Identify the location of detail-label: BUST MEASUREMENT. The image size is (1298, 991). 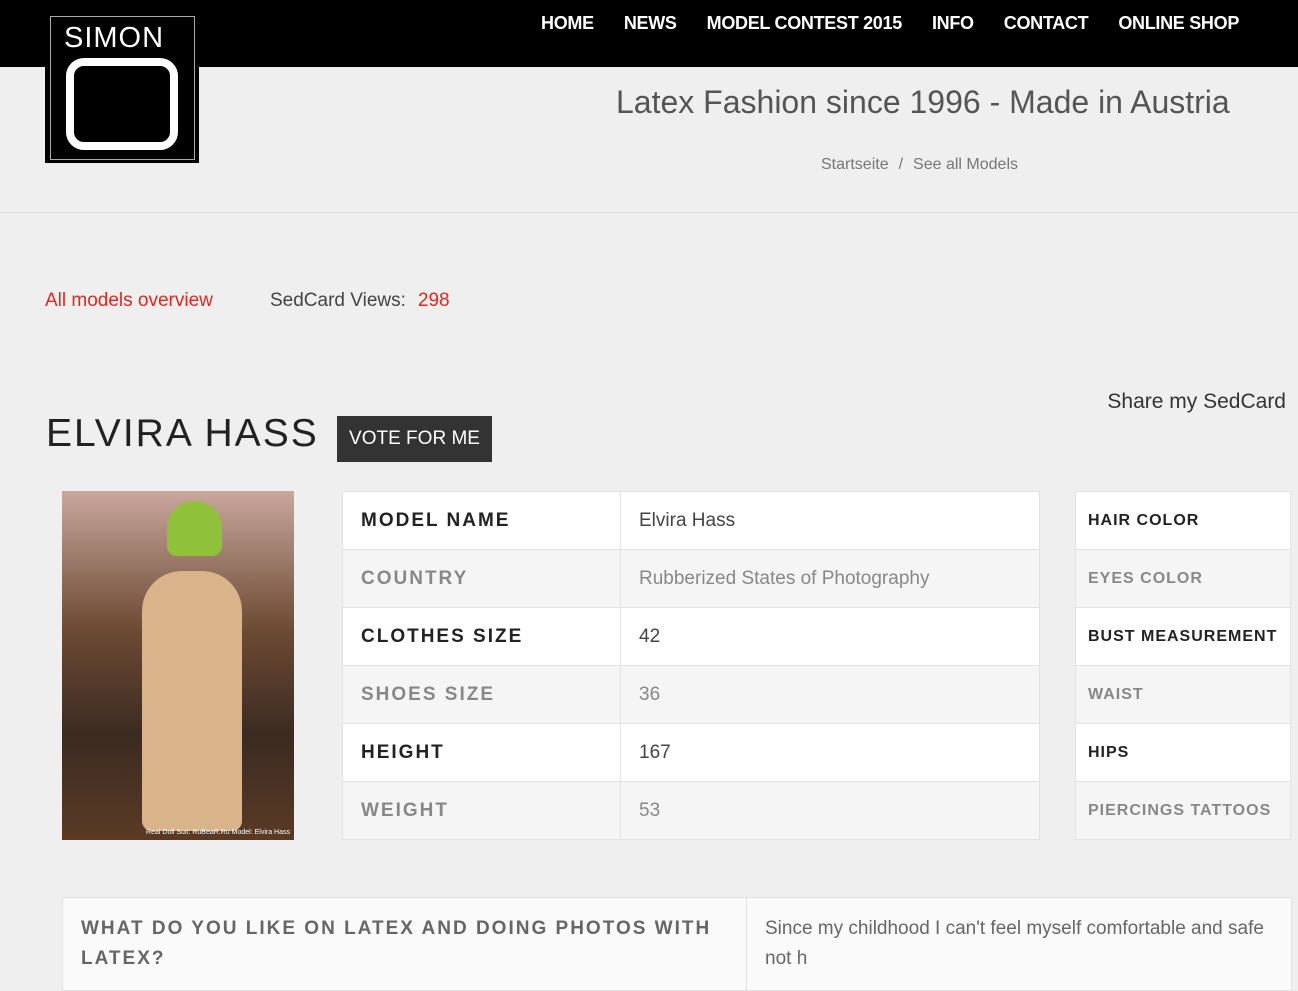
(1183, 636).